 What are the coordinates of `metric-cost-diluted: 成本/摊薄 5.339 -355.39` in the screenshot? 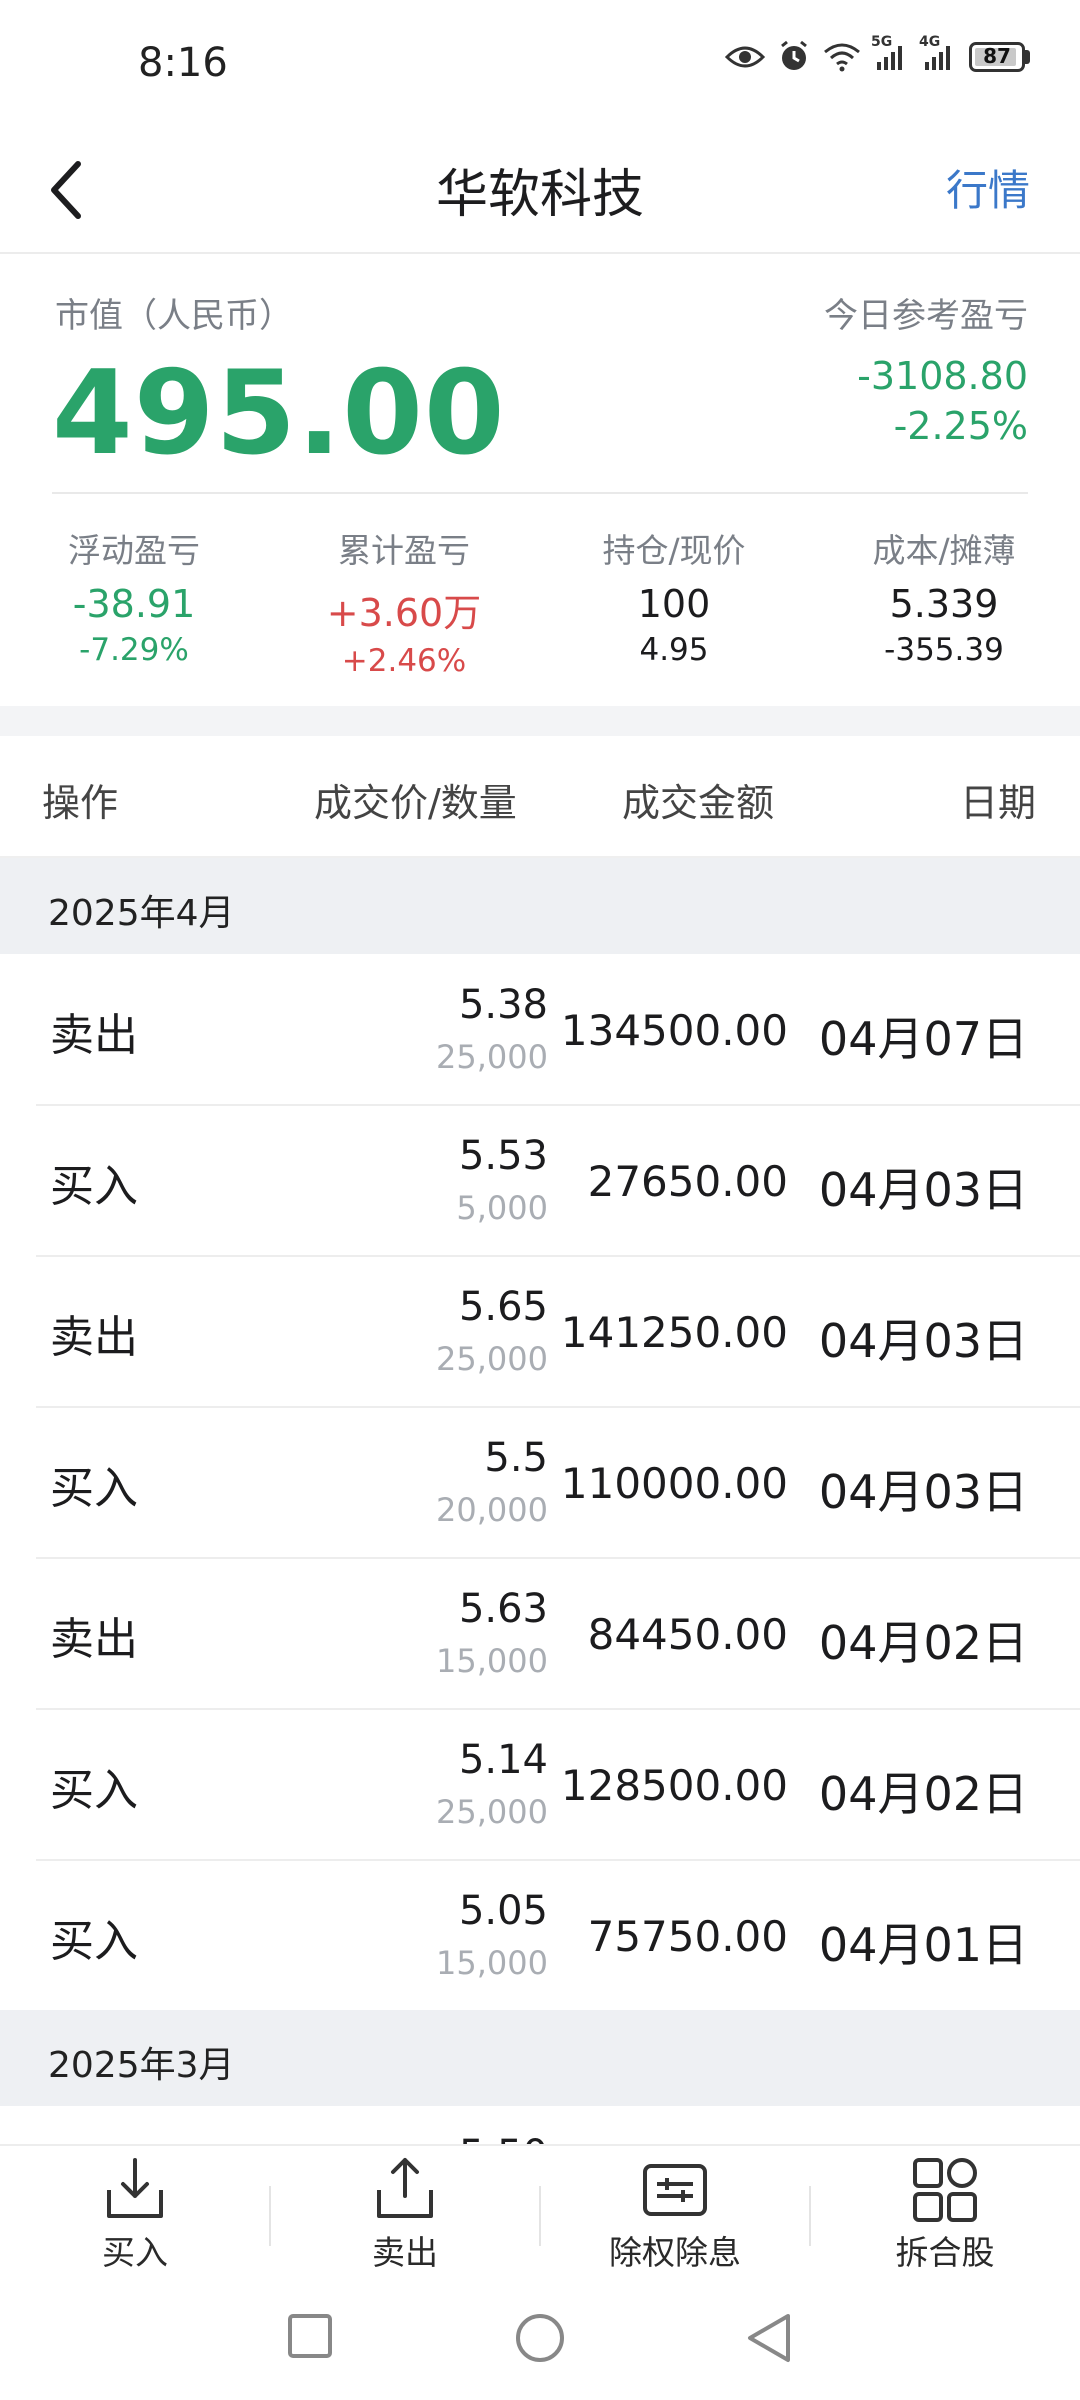 It's located at (944, 596).